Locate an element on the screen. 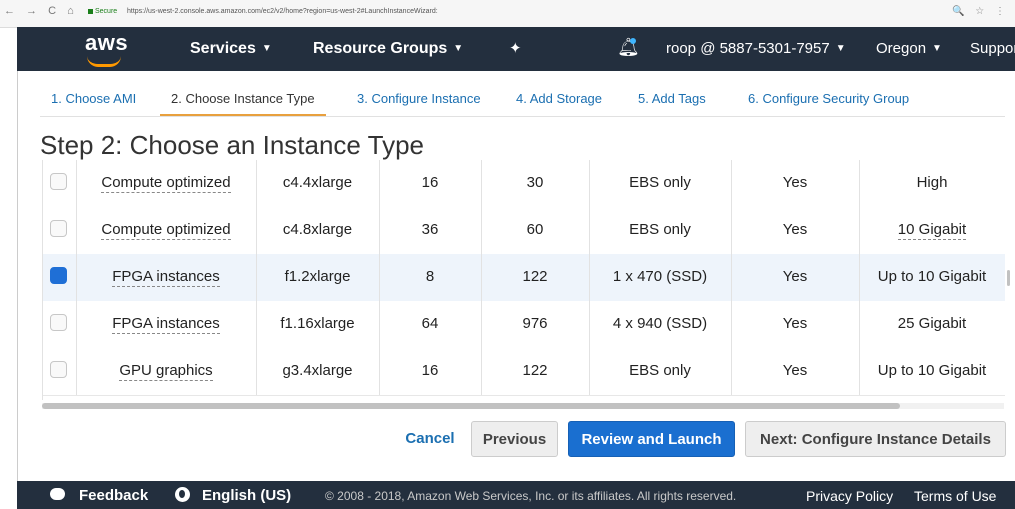 The width and height of the screenshot is (1015, 509). storage-cell: 1 x 470 (SSD) is located at coordinates (660, 277).